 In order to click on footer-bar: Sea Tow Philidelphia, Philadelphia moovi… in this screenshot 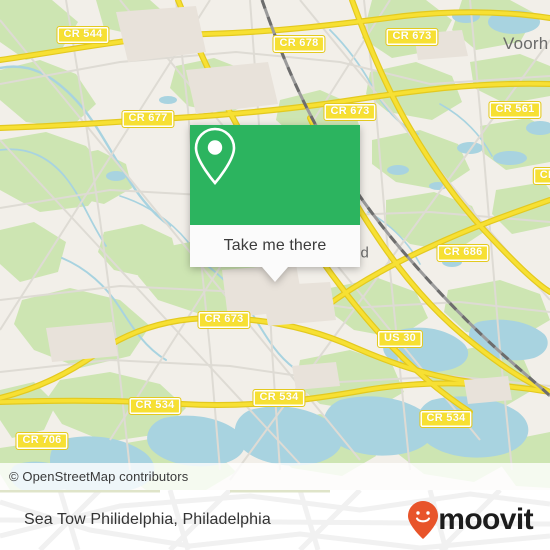, I will do `click(275, 520)`.